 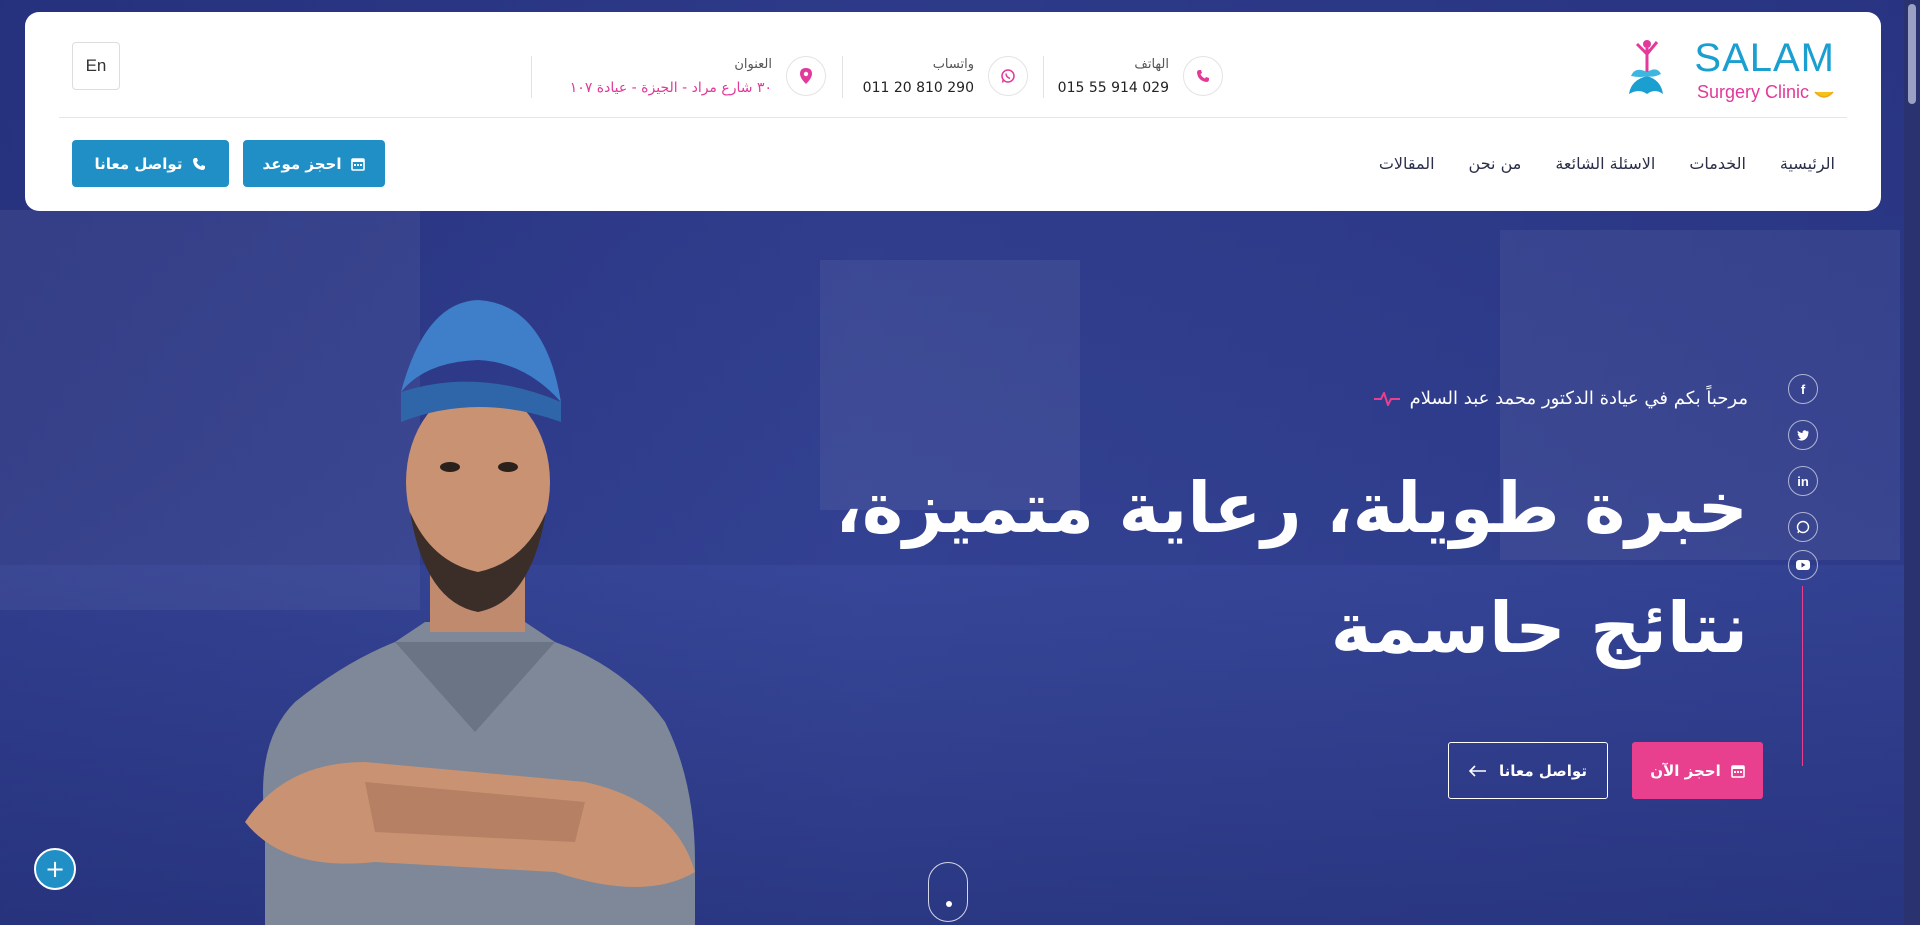 What do you see at coordinates (1764, 58) in the screenshot?
I see `logo-wordmark: SALAM` at bounding box center [1764, 58].